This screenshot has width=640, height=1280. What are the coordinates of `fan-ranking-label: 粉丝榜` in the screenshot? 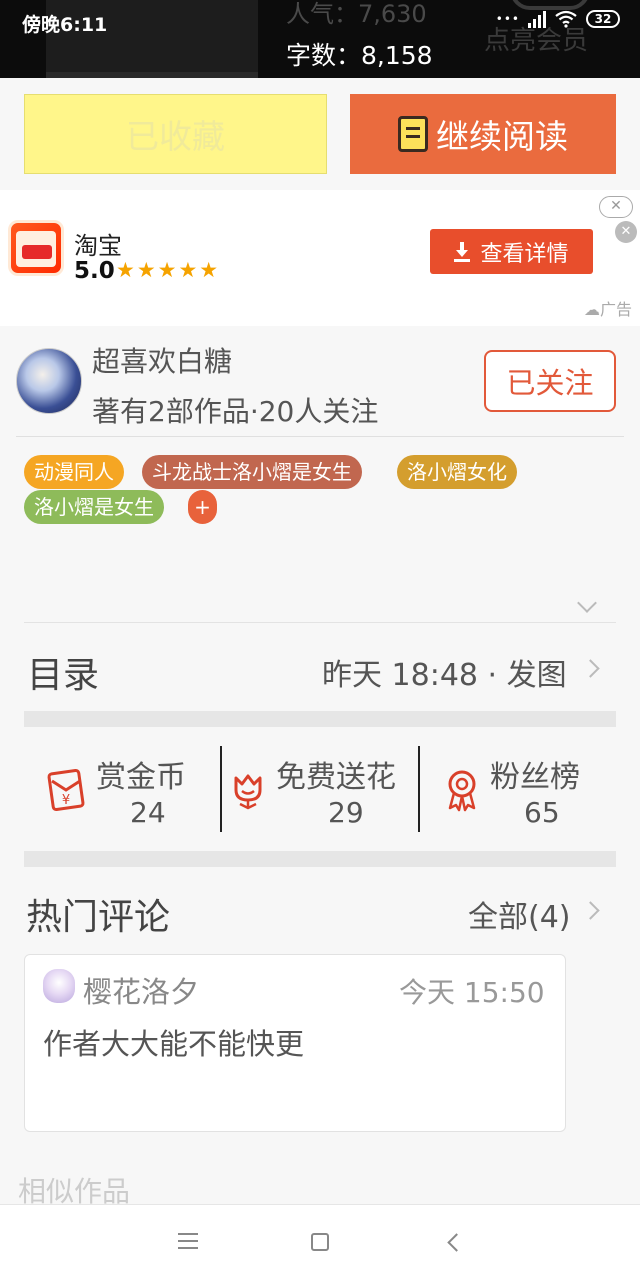 It's located at (535, 777).